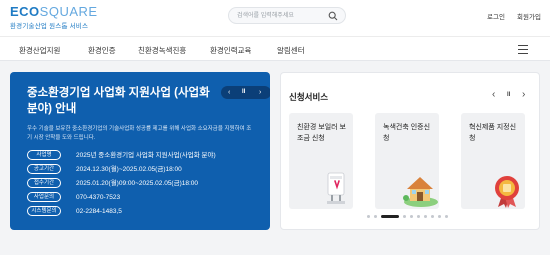 The image size is (550, 255). What do you see at coordinates (68, 11) in the screenshot?
I see `logo-light-text: SQUARE` at bounding box center [68, 11].